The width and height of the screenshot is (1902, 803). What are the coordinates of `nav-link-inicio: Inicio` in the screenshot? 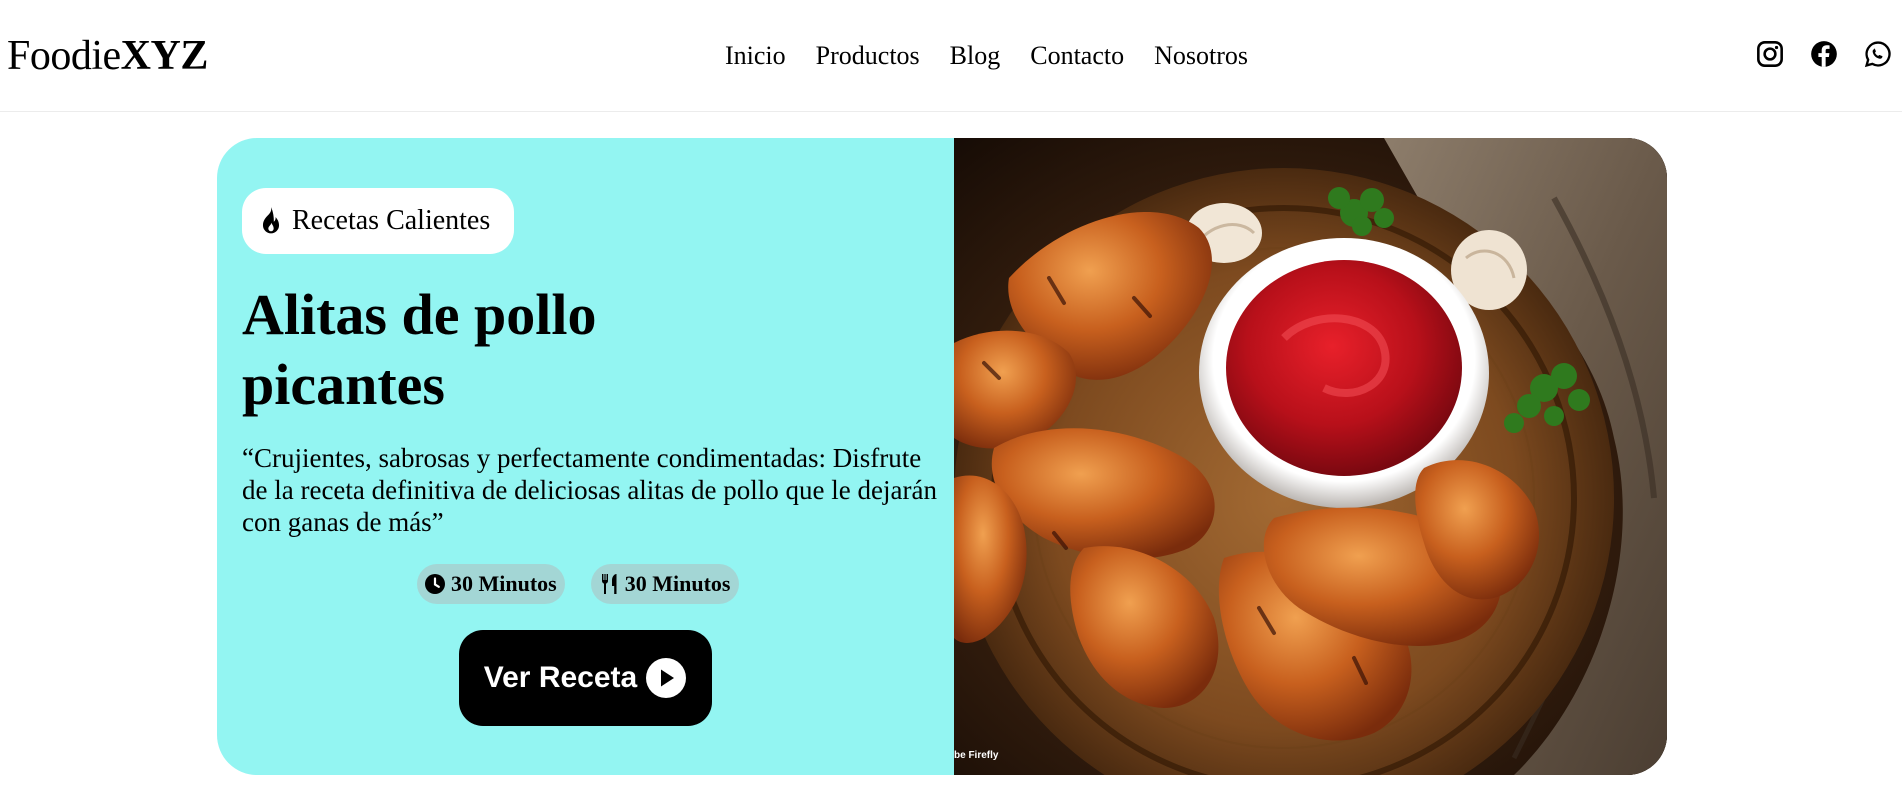 It's located at (755, 56).